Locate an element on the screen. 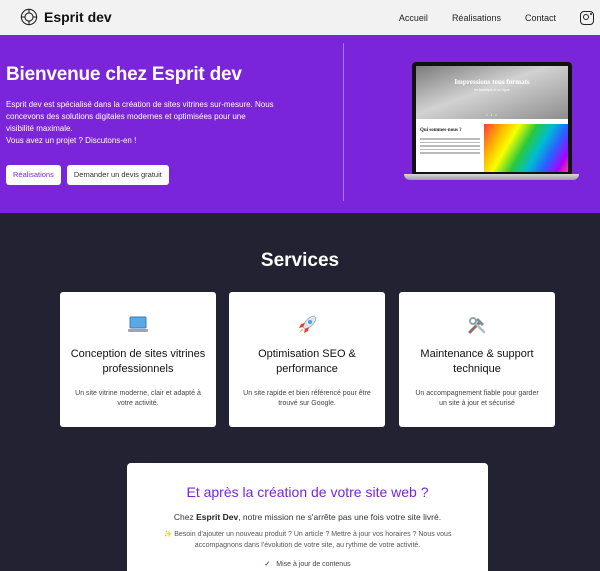 The height and width of the screenshot is (571, 600). after-mission-prefix: Chez is located at coordinates (185, 517).